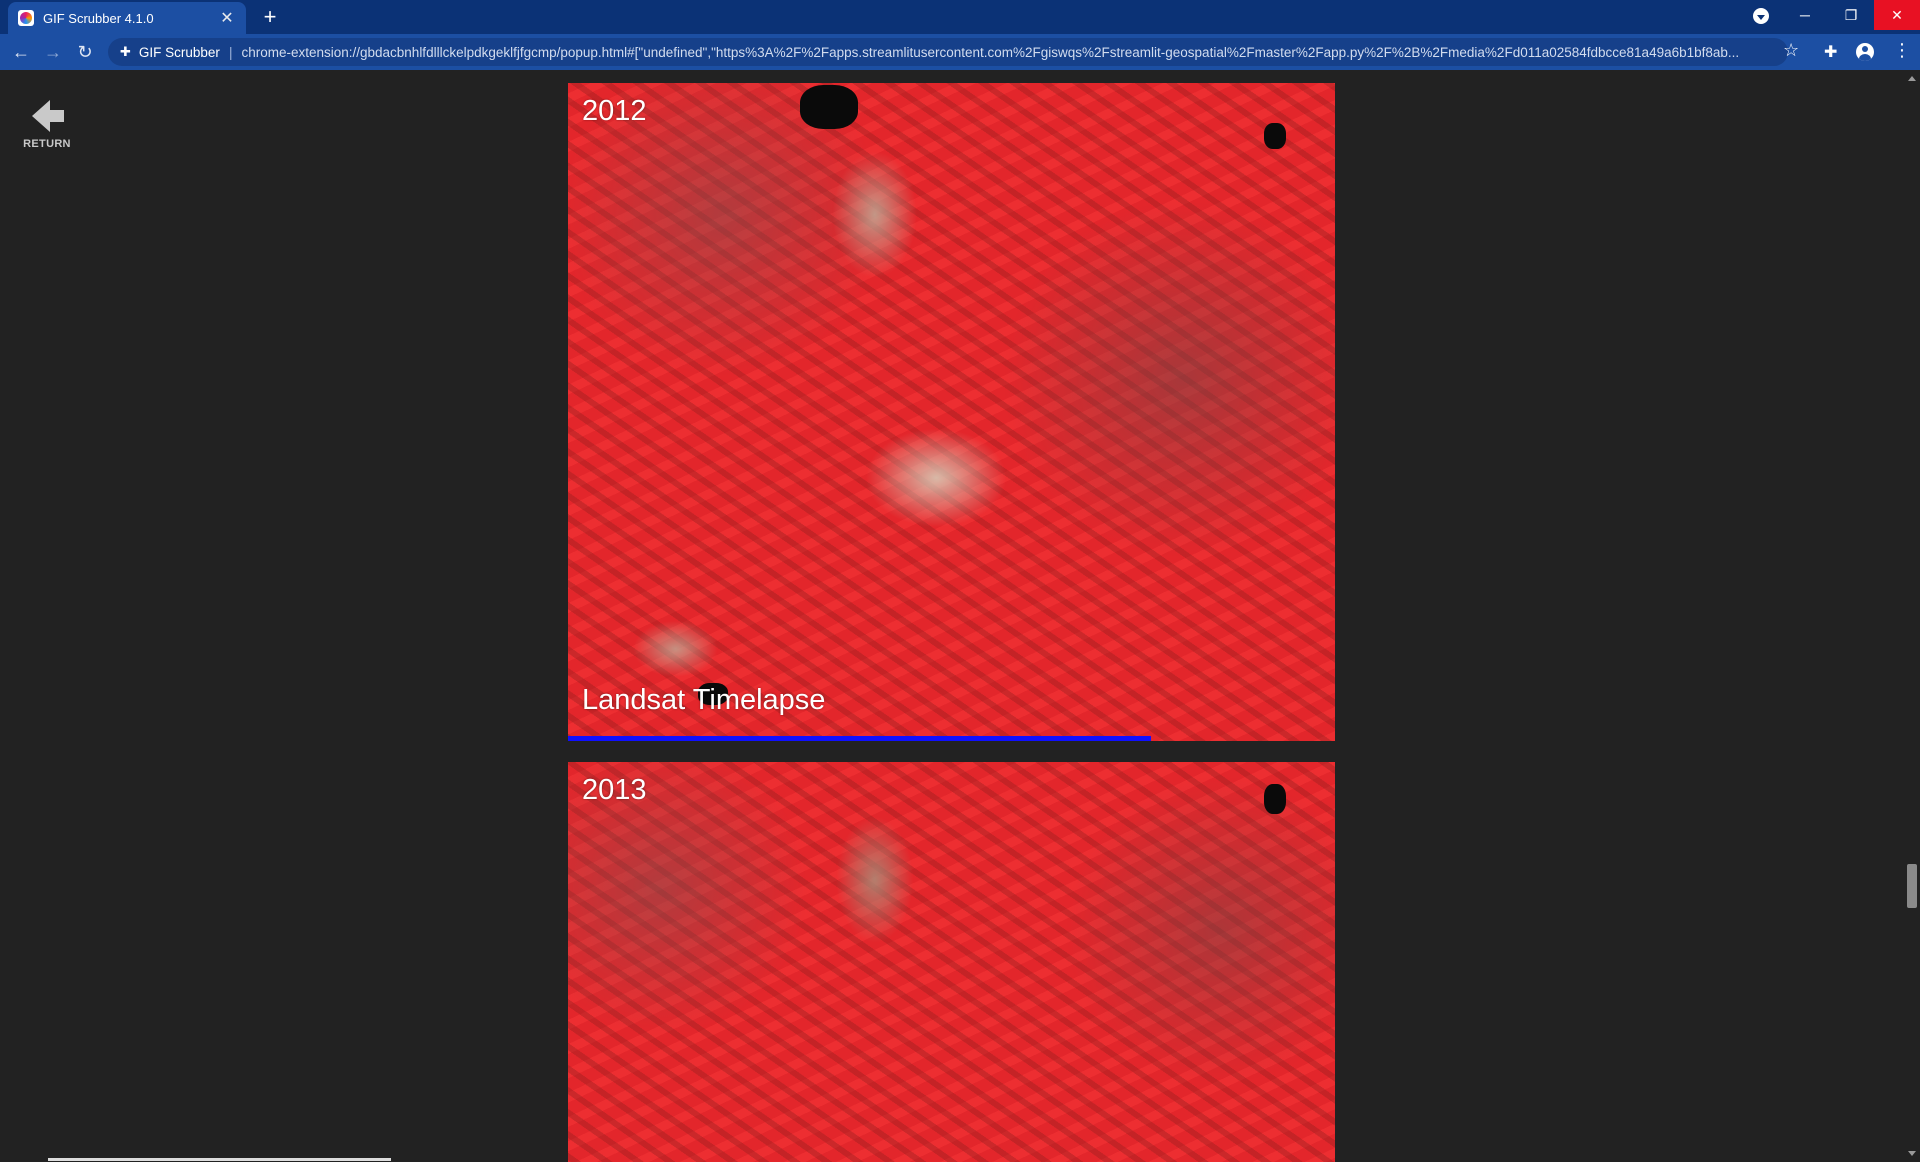 Image resolution: width=1920 pixels, height=1162 pixels. Describe the element at coordinates (1902, 50) in the screenshot. I see `browser-menu-icon: ⋮` at that location.